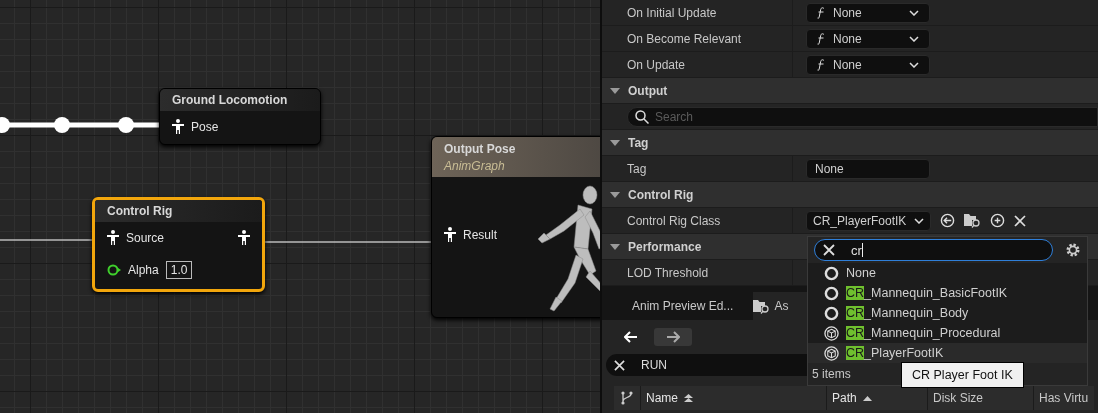 Image resolution: width=1098 pixels, height=413 pixels. I want to click on class-option: CR_Mannequin_BasicFootIK, so click(947, 293).